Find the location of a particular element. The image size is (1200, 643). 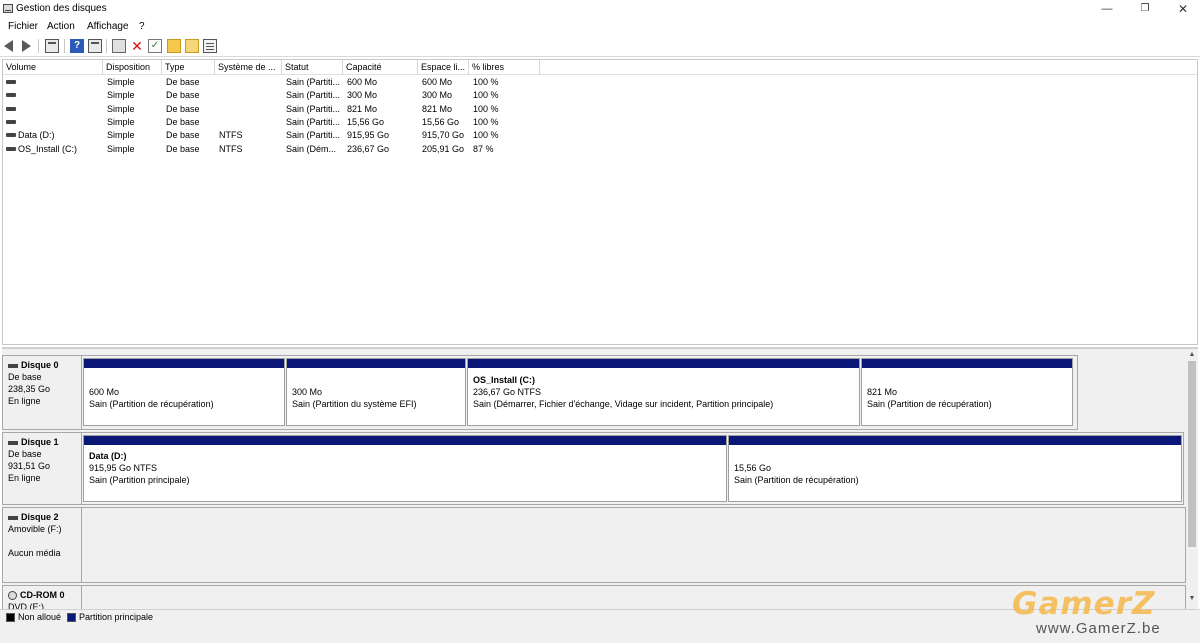

disk-state: En ligne is located at coordinates (24, 401).